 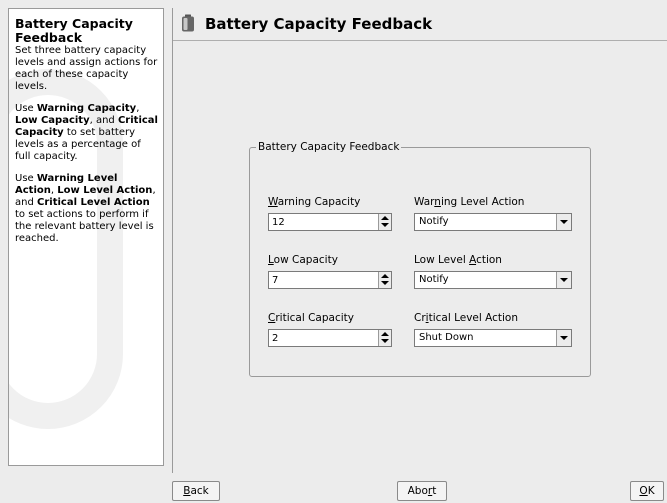 I want to click on warning-capacity-stepper, so click(x=384, y=222).